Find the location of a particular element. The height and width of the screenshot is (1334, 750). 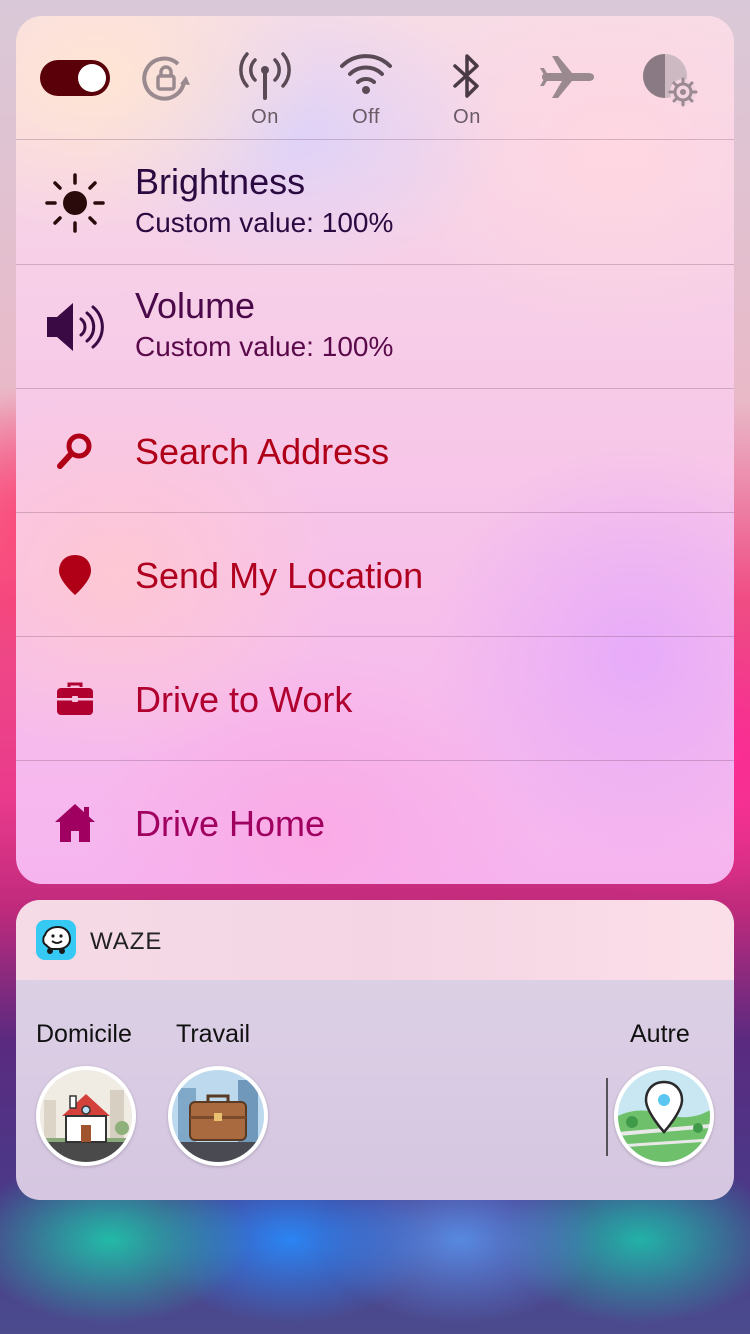

airplane-toggle is located at coordinates (568, 78).